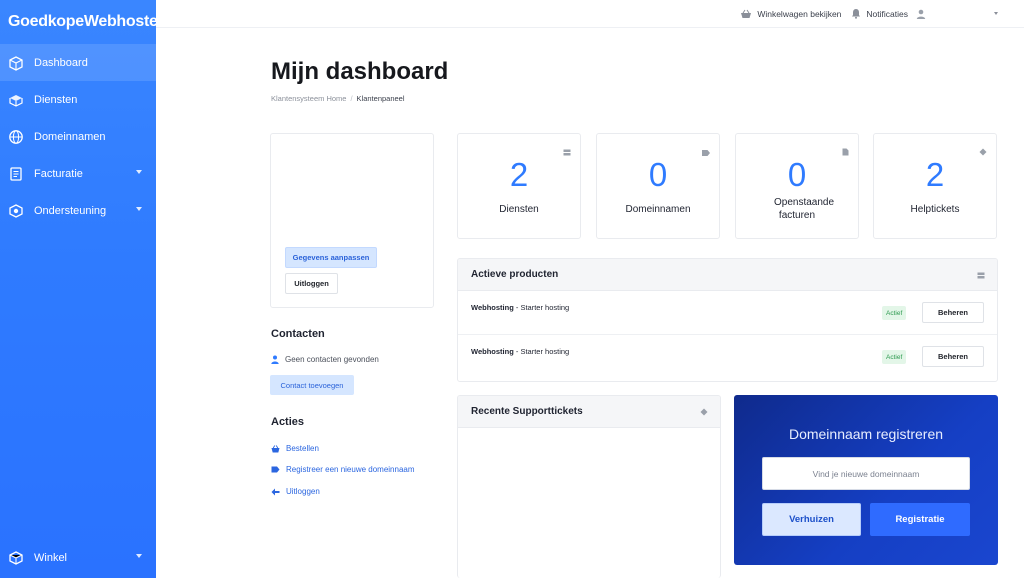 The width and height of the screenshot is (1024, 578). Describe the element at coordinates (353, 196) in the screenshot. I see `profile-info-area` at that location.